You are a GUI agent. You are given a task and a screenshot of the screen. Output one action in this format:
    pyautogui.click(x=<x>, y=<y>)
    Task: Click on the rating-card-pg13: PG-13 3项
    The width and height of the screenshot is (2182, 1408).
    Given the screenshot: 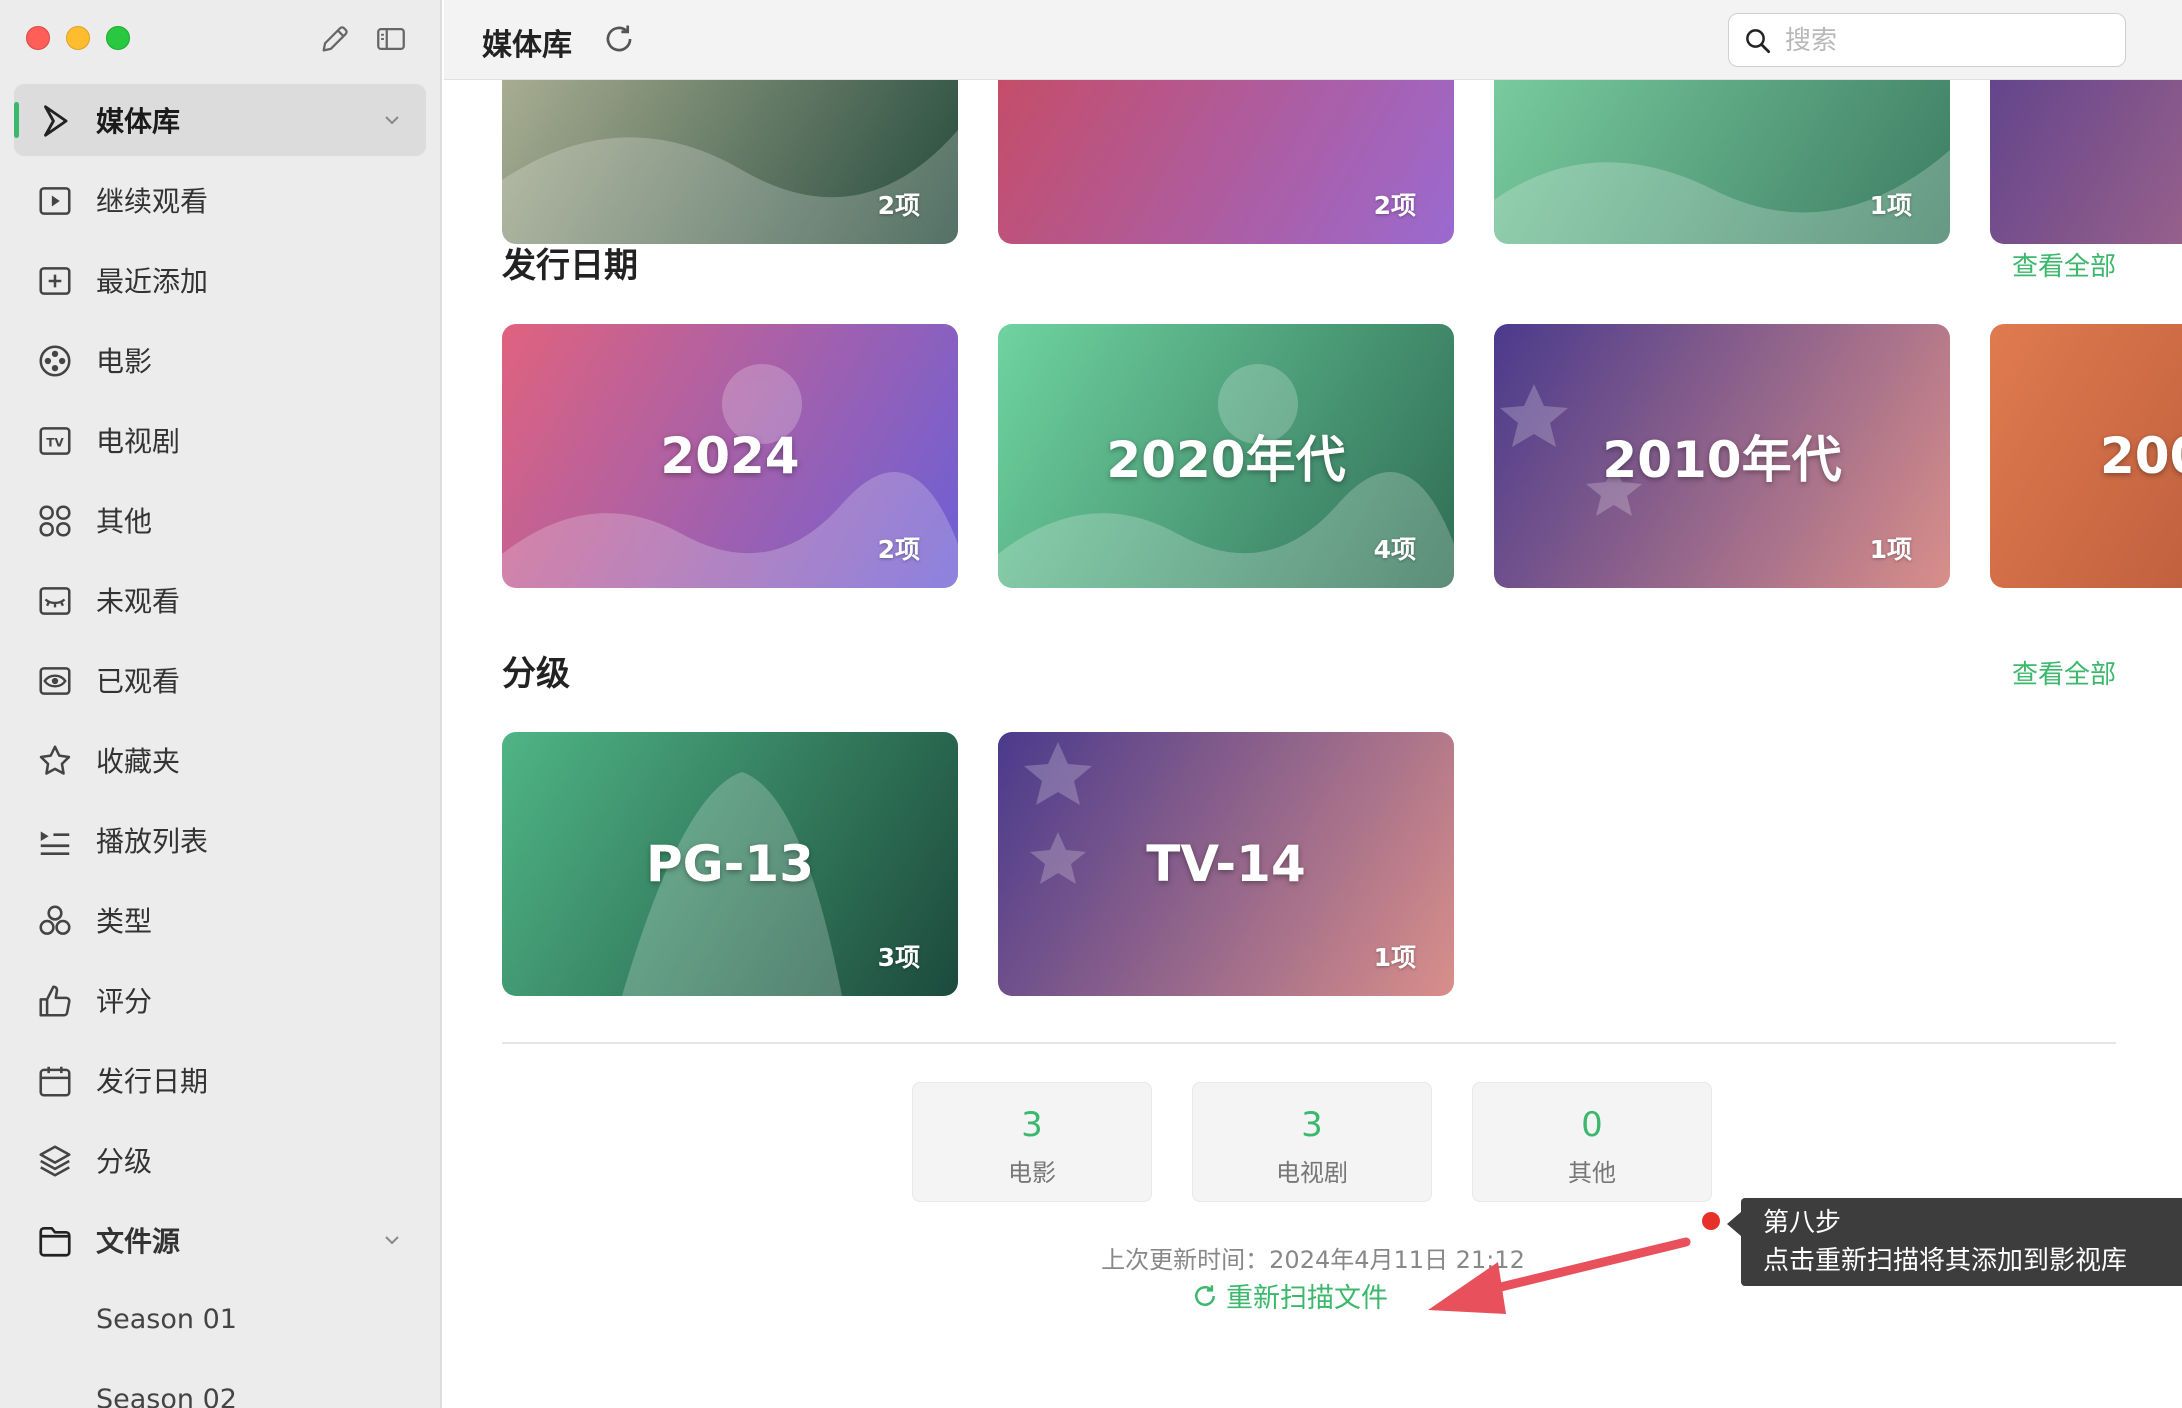 What is the action you would take?
    pyautogui.click(x=730, y=864)
    